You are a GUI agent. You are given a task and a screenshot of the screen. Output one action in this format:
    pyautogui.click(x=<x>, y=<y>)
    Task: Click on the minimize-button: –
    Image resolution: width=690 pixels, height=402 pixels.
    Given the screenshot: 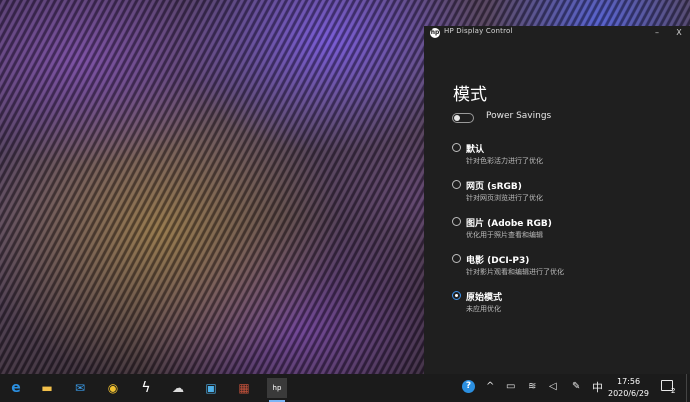 What is the action you would take?
    pyautogui.click(x=657, y=33)
    